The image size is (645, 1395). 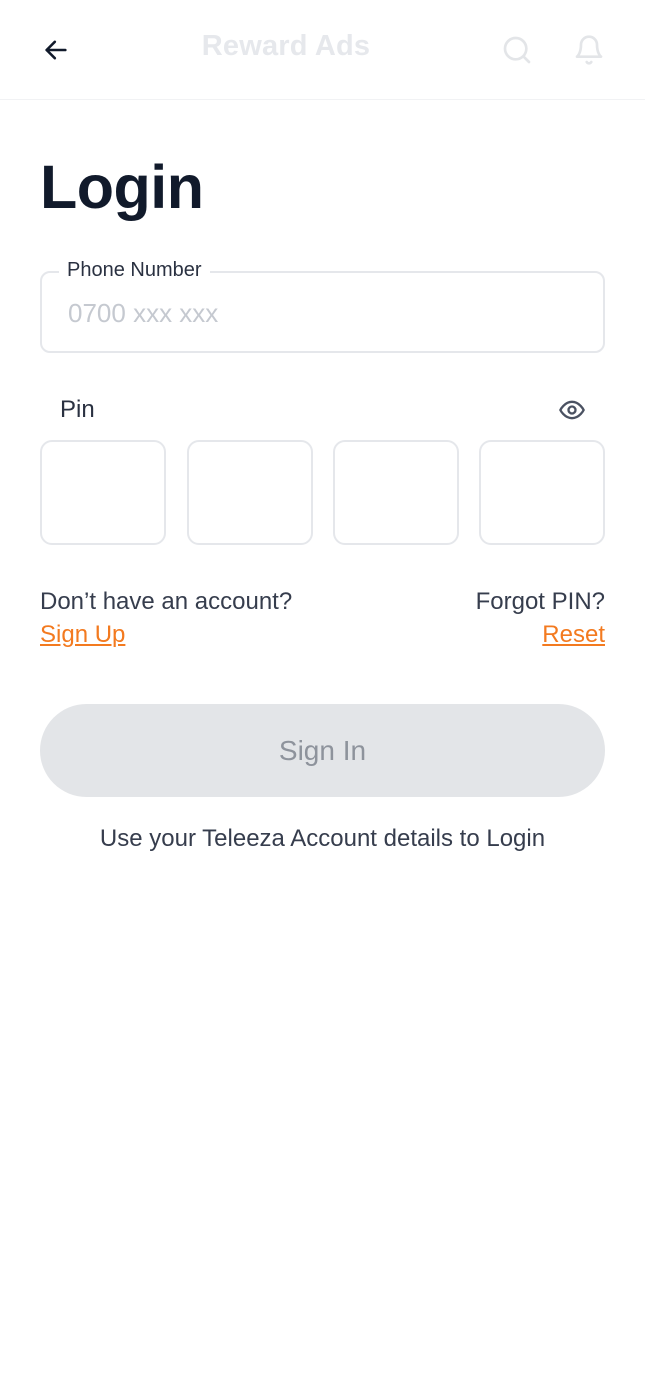 I want to click on app-header: Reward Ads, so click(x=322, y=50).